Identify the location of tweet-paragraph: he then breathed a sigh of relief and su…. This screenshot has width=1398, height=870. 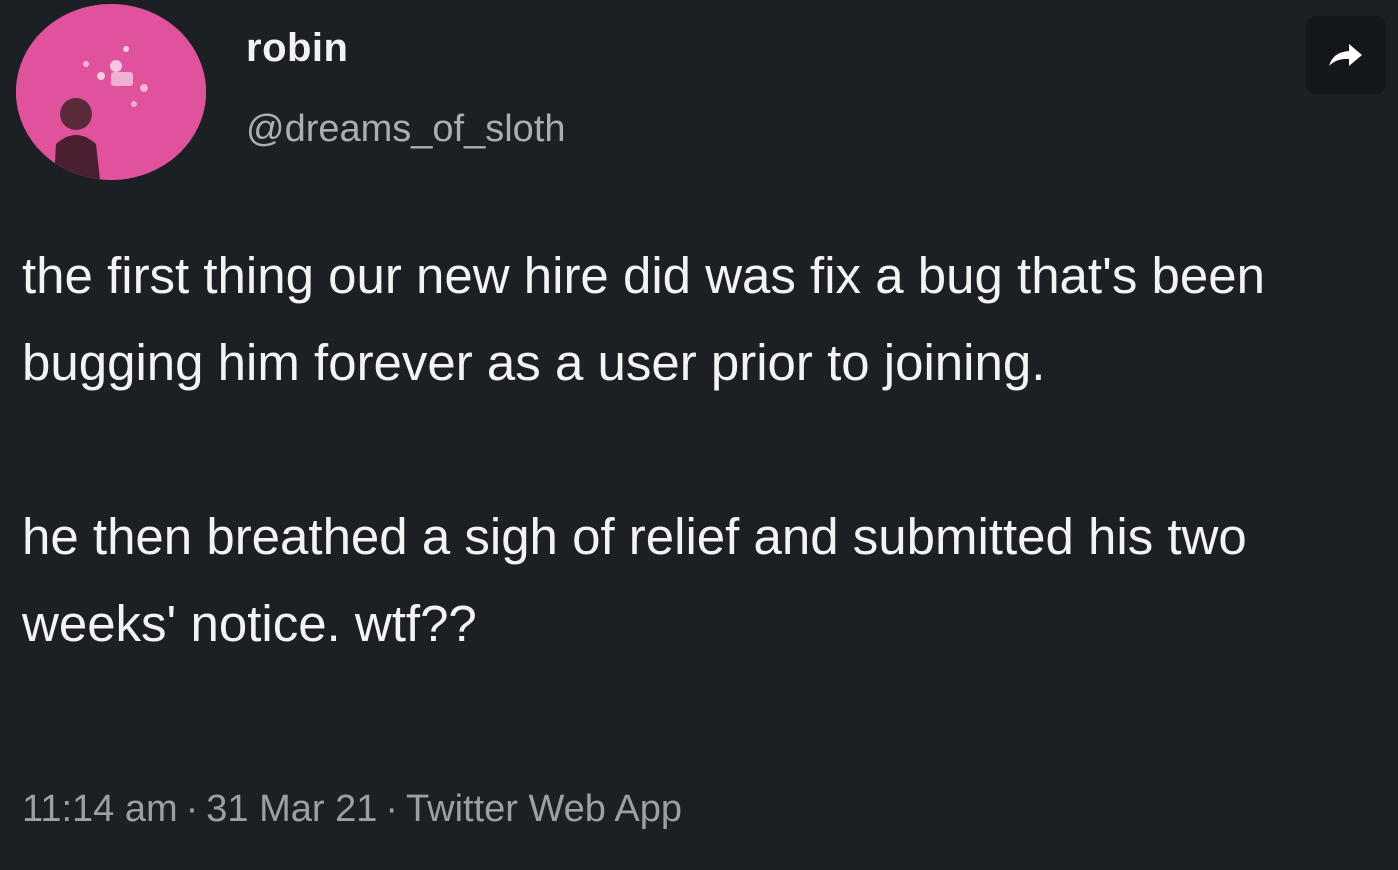
(634, 580).